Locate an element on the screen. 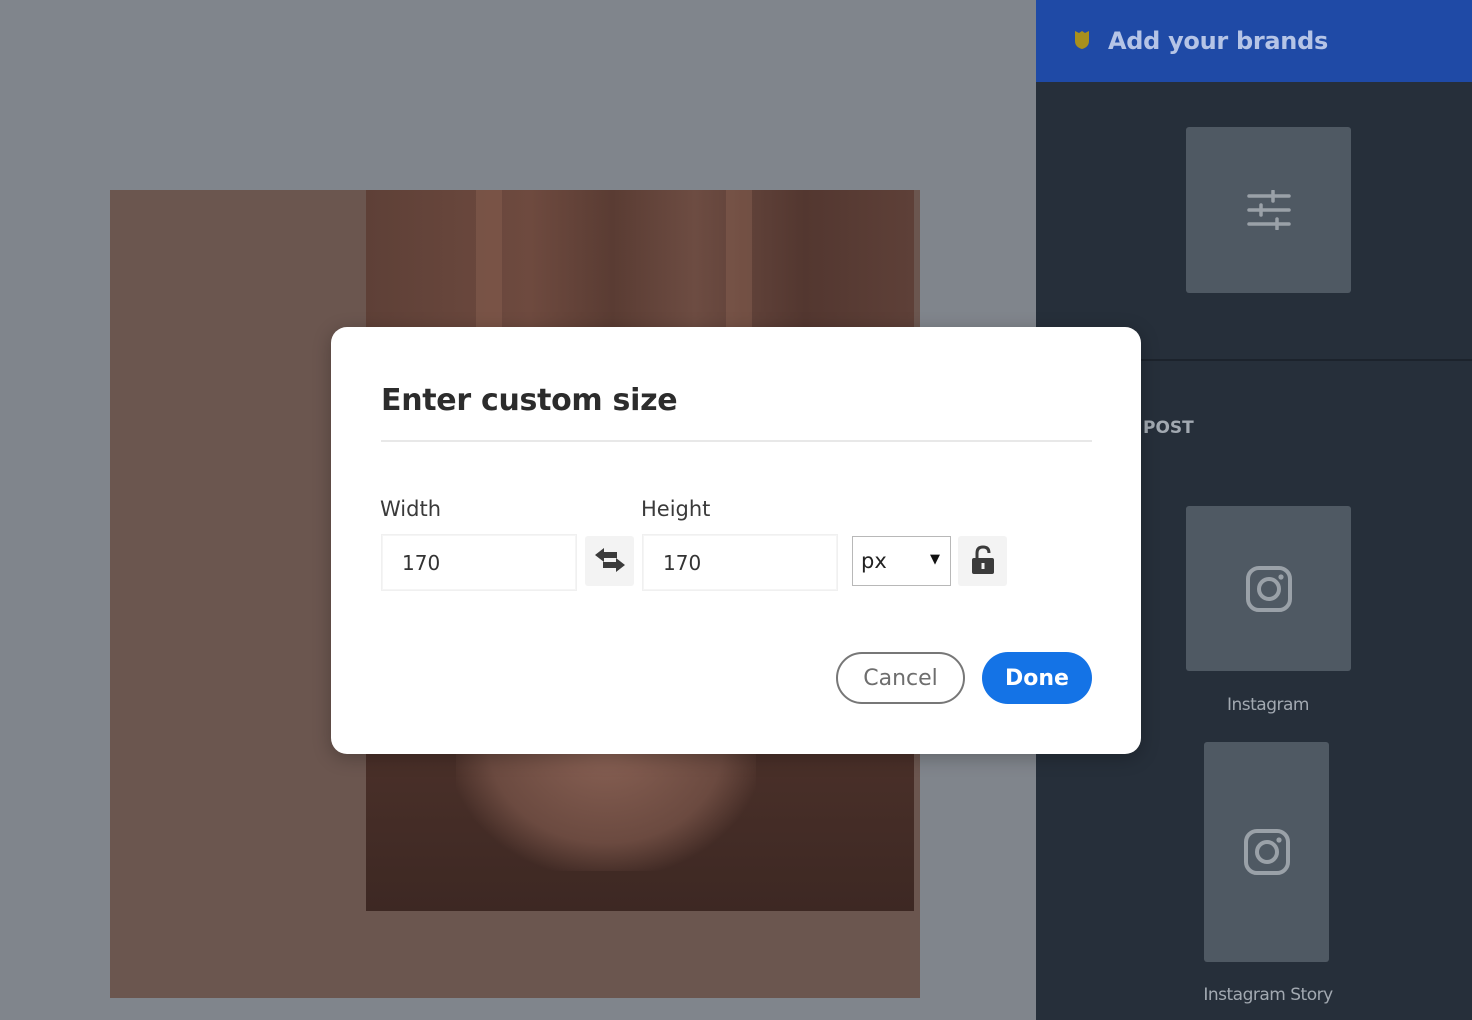 The image size is (1472, 1020). dialog-title: Enter custom size is located at coordinates (529, 400).